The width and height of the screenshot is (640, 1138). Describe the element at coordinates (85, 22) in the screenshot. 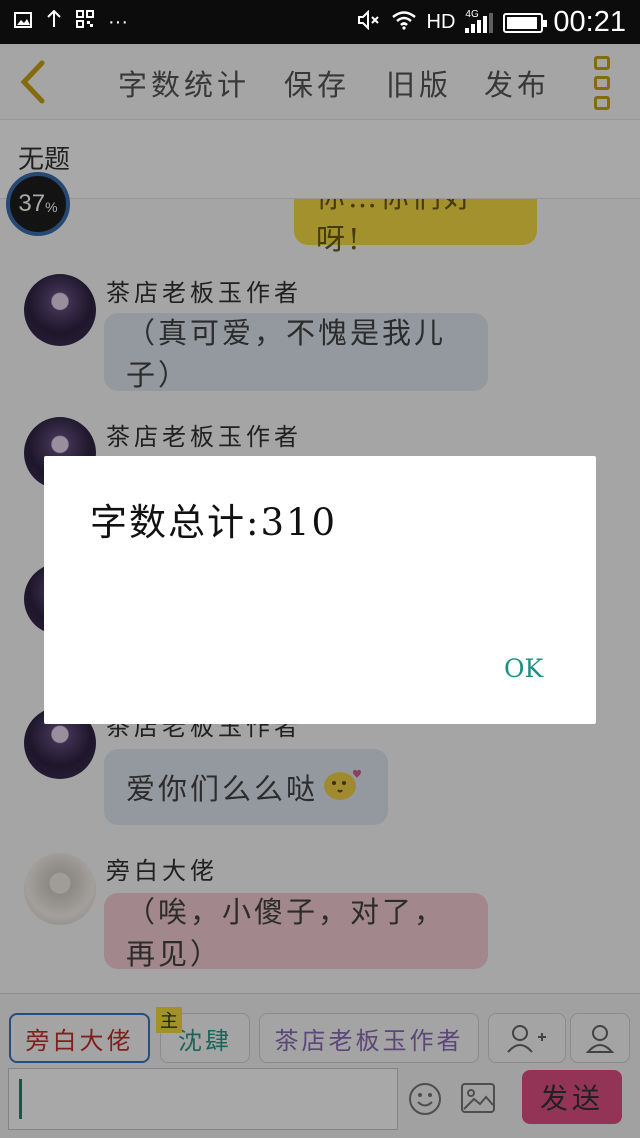

I see `qr-code-icon` at that location.